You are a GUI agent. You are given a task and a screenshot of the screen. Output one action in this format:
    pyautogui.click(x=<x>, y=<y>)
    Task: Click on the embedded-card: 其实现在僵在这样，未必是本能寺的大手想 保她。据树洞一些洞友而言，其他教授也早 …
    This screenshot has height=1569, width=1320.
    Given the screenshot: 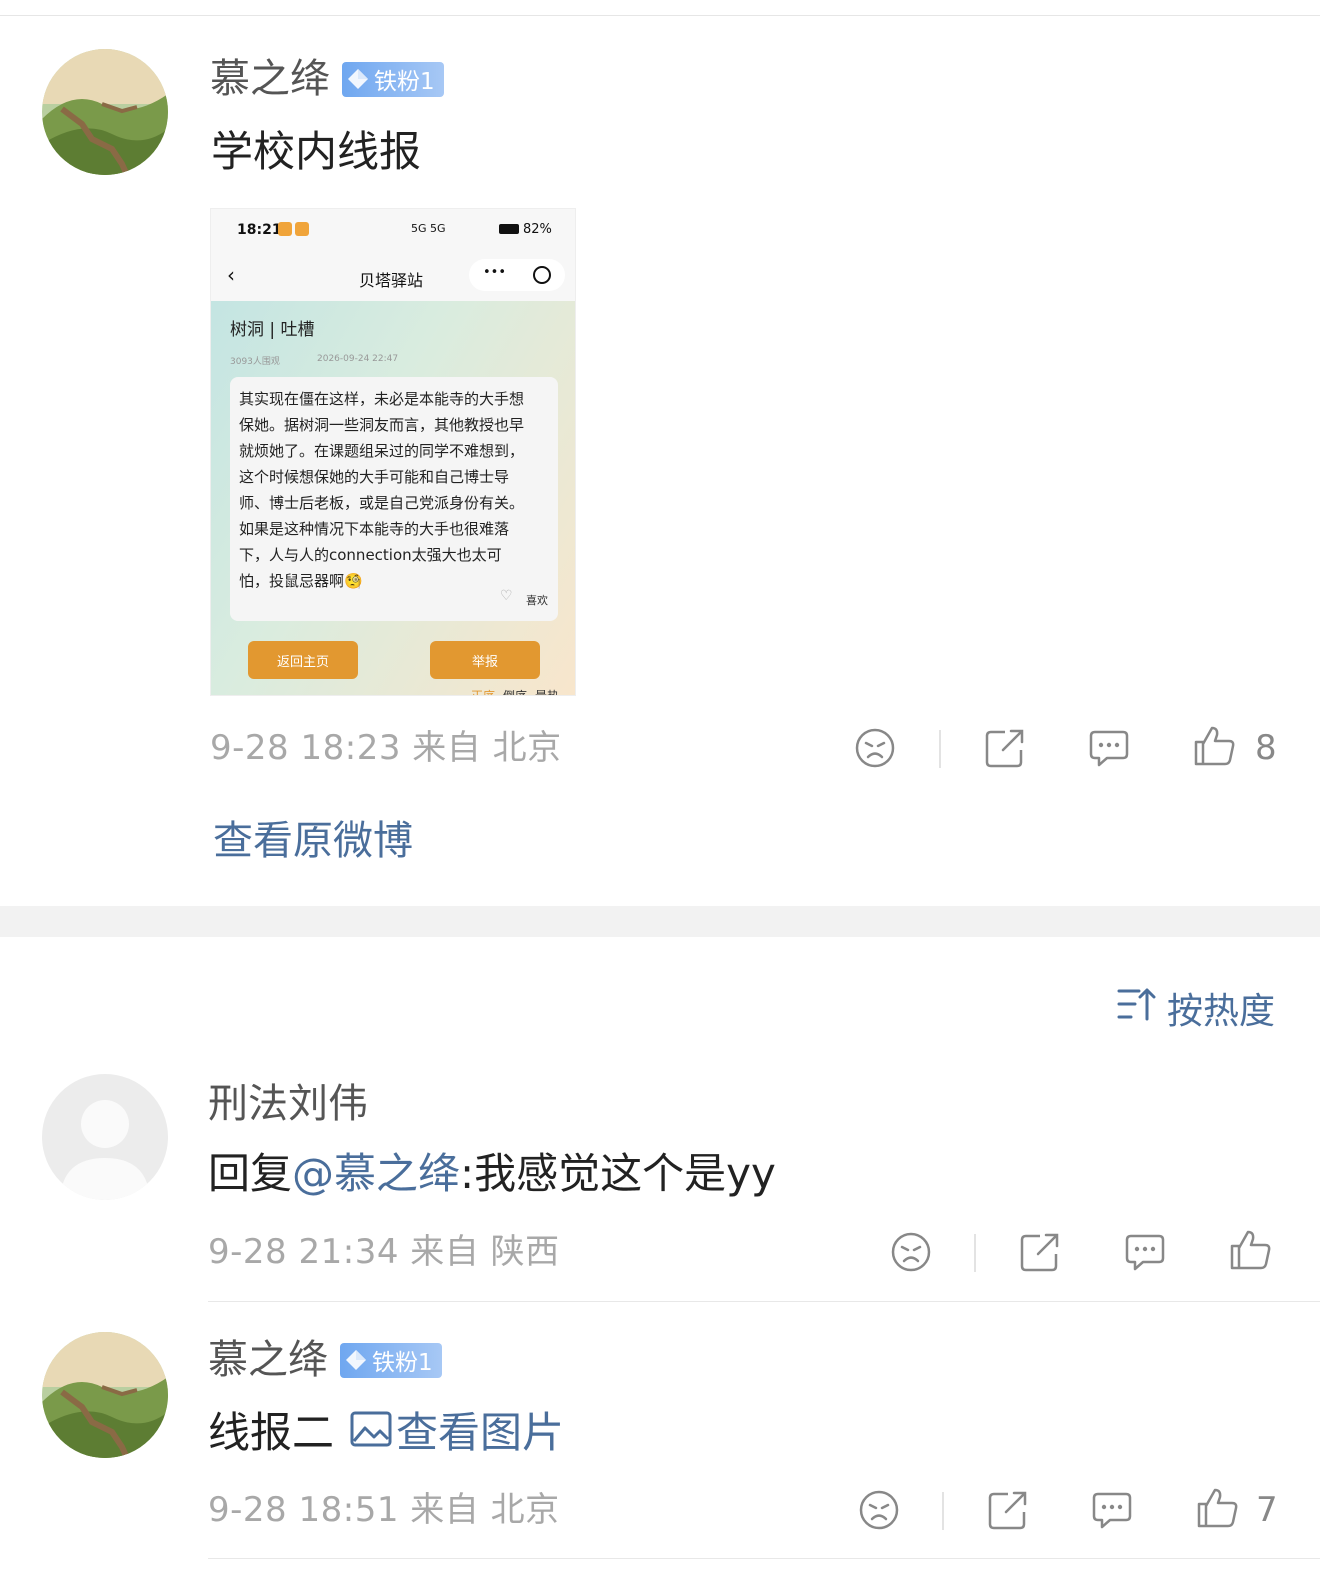 What is the action you would take?
    pyautogui.click(x=394, y=499)
    